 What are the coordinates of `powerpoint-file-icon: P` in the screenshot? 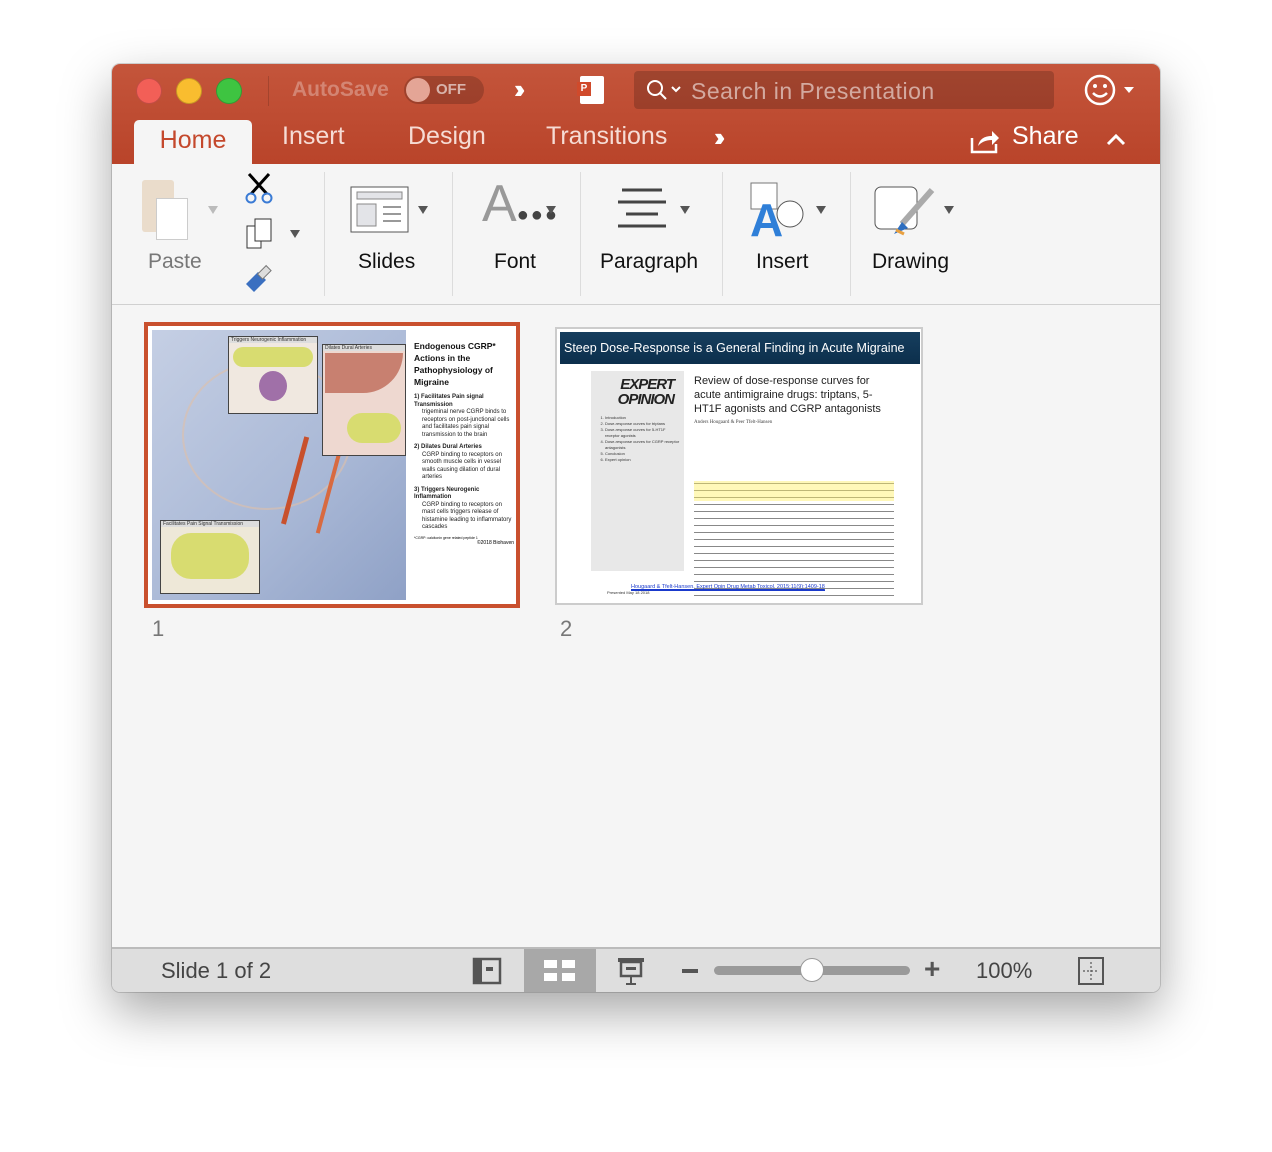 It's located at (590, 90).